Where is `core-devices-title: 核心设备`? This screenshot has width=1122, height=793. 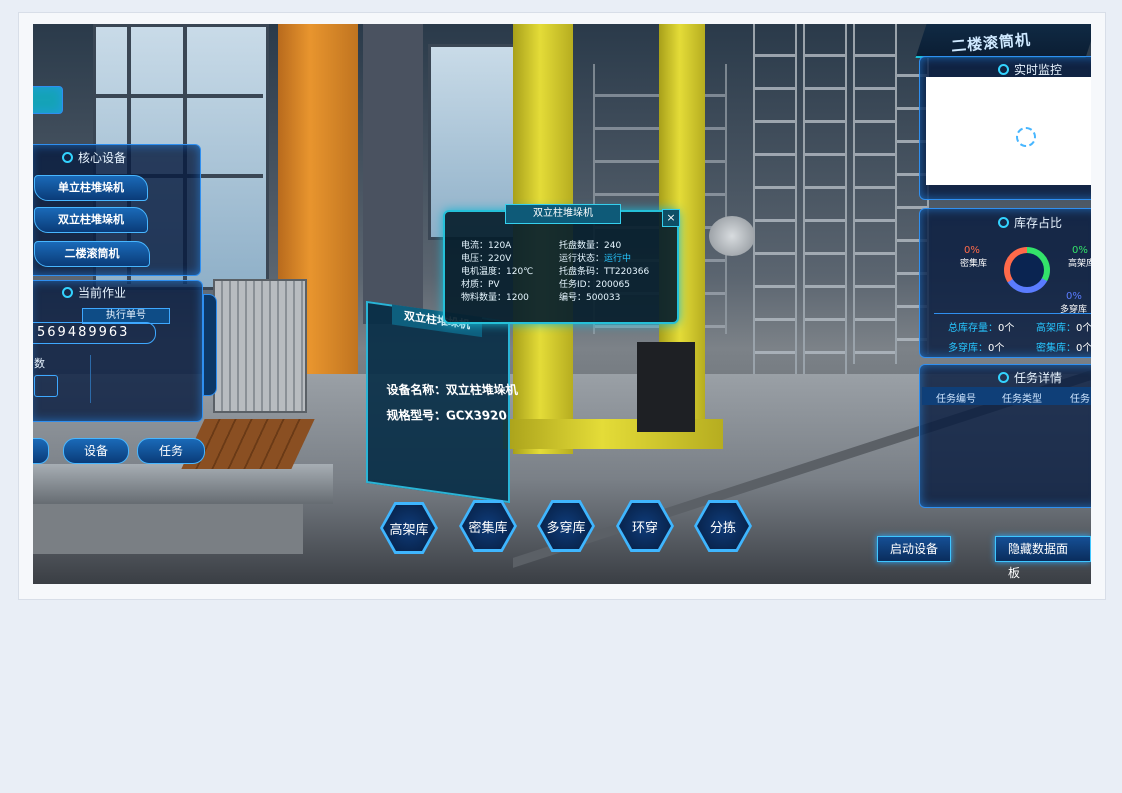 core-devices-title: 核心设备 is located at coordinates (94, 157).